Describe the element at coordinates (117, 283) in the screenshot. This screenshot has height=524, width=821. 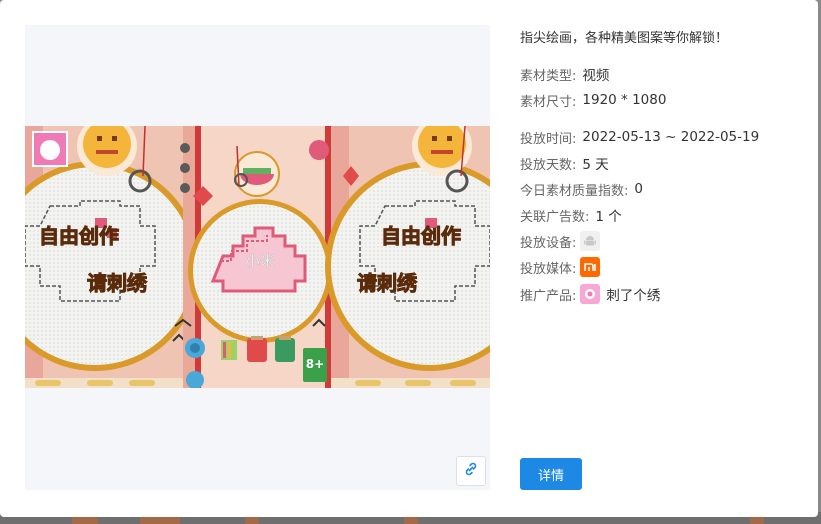
I see `left-text-bottom: 请刺绣` at that location.